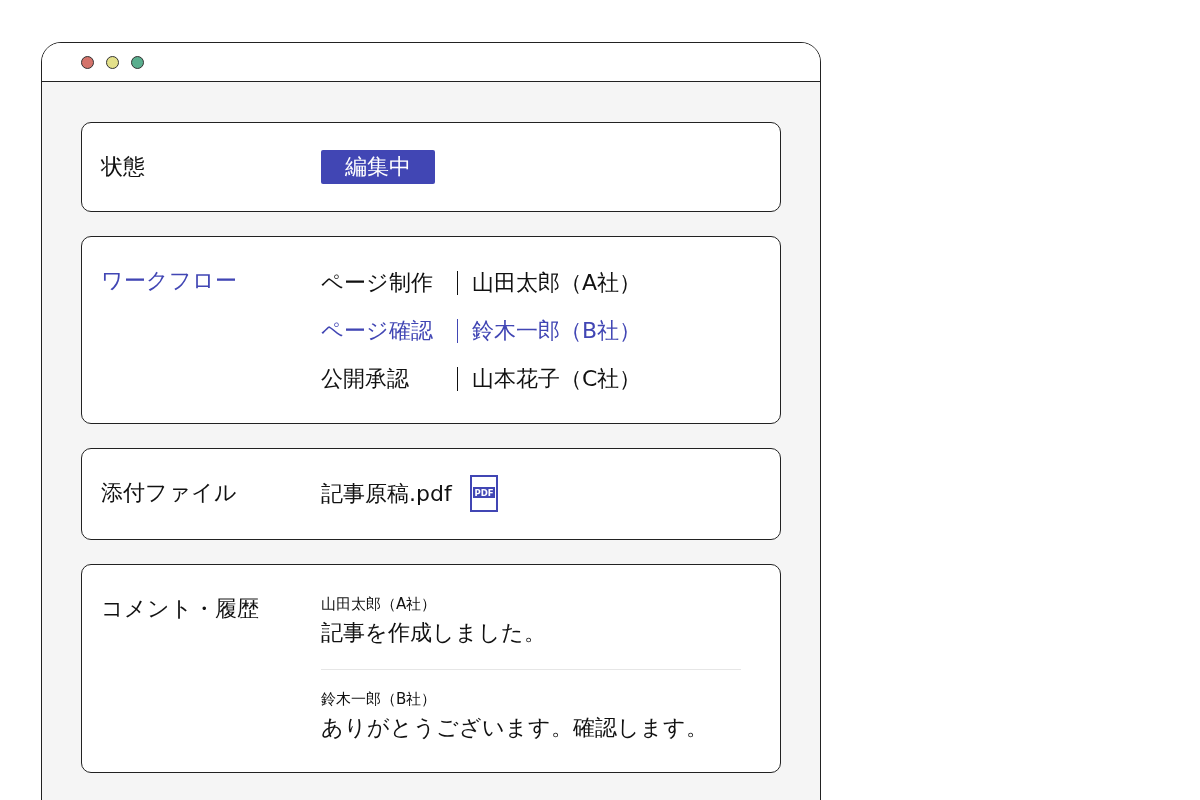 This screenshot has width=1200, height=800. What do you see at coordinates (379, 604) in the screenshot?
I see `comment-author: 山田太郎（A社）` at bounding box center [379, 604].